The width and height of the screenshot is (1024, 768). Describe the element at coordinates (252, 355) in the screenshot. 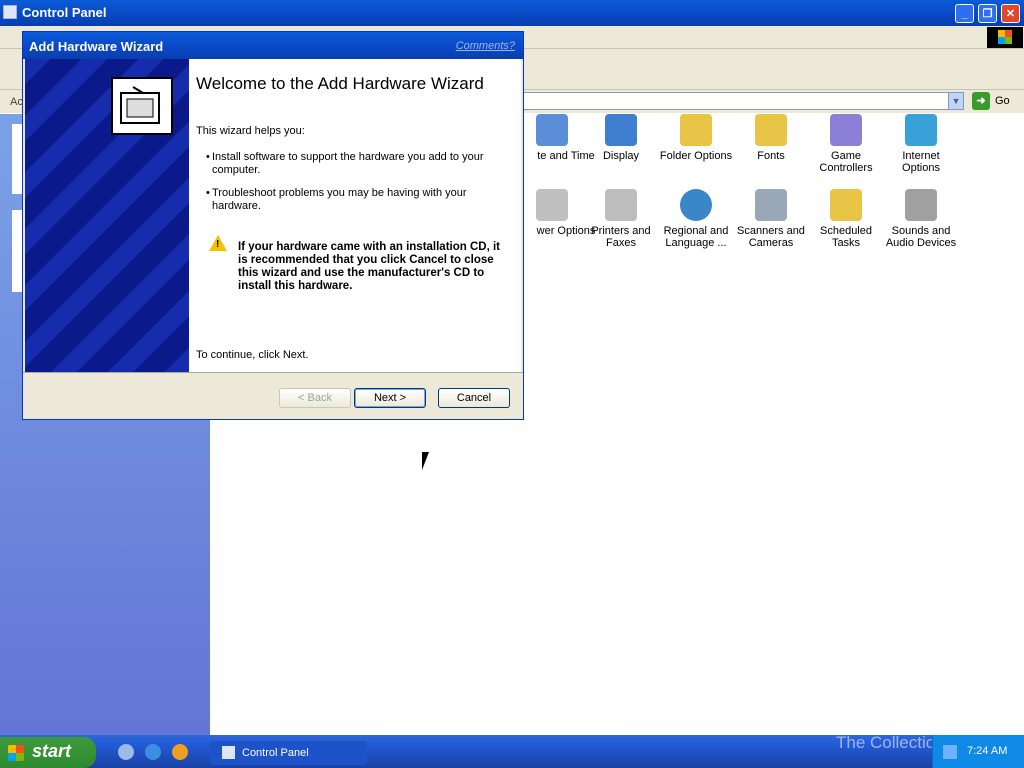

I see `wizard-continue-text: To continue, click Next.` at that location.